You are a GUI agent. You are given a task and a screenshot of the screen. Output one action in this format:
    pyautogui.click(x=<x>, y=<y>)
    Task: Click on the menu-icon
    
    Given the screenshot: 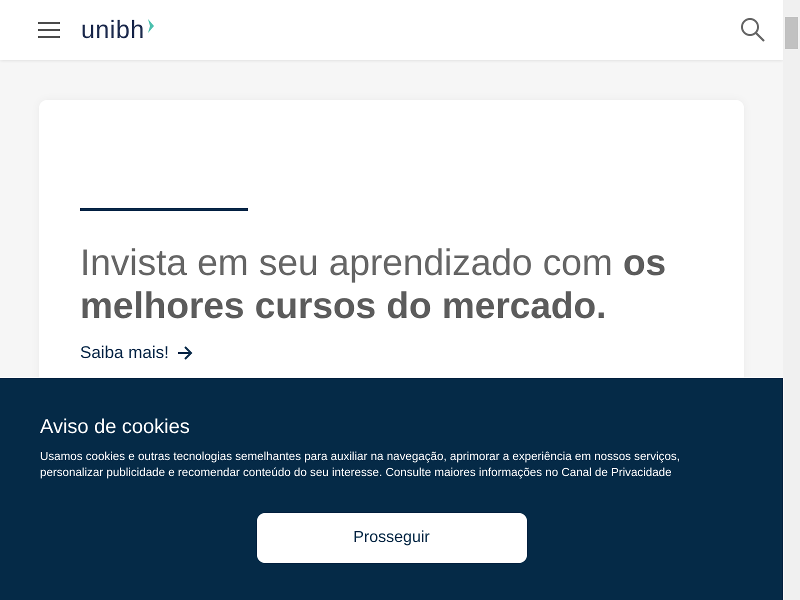 What is the action you would take?
    pyautogui.click(x=49, y=30)
    